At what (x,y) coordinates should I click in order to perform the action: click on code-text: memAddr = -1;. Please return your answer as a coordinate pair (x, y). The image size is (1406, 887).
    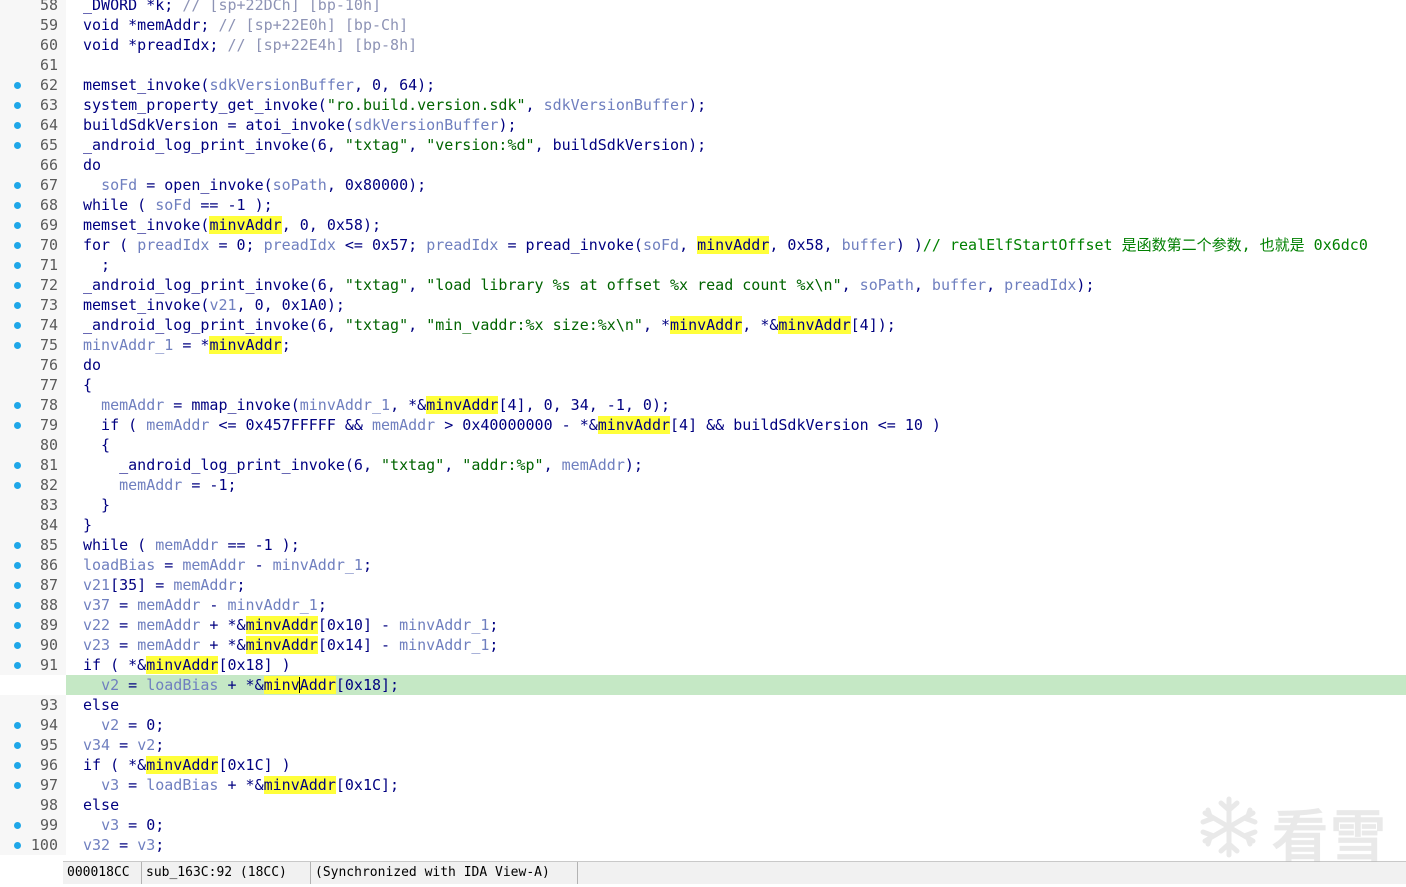
    Looking at the image, I should click on (159, 485).